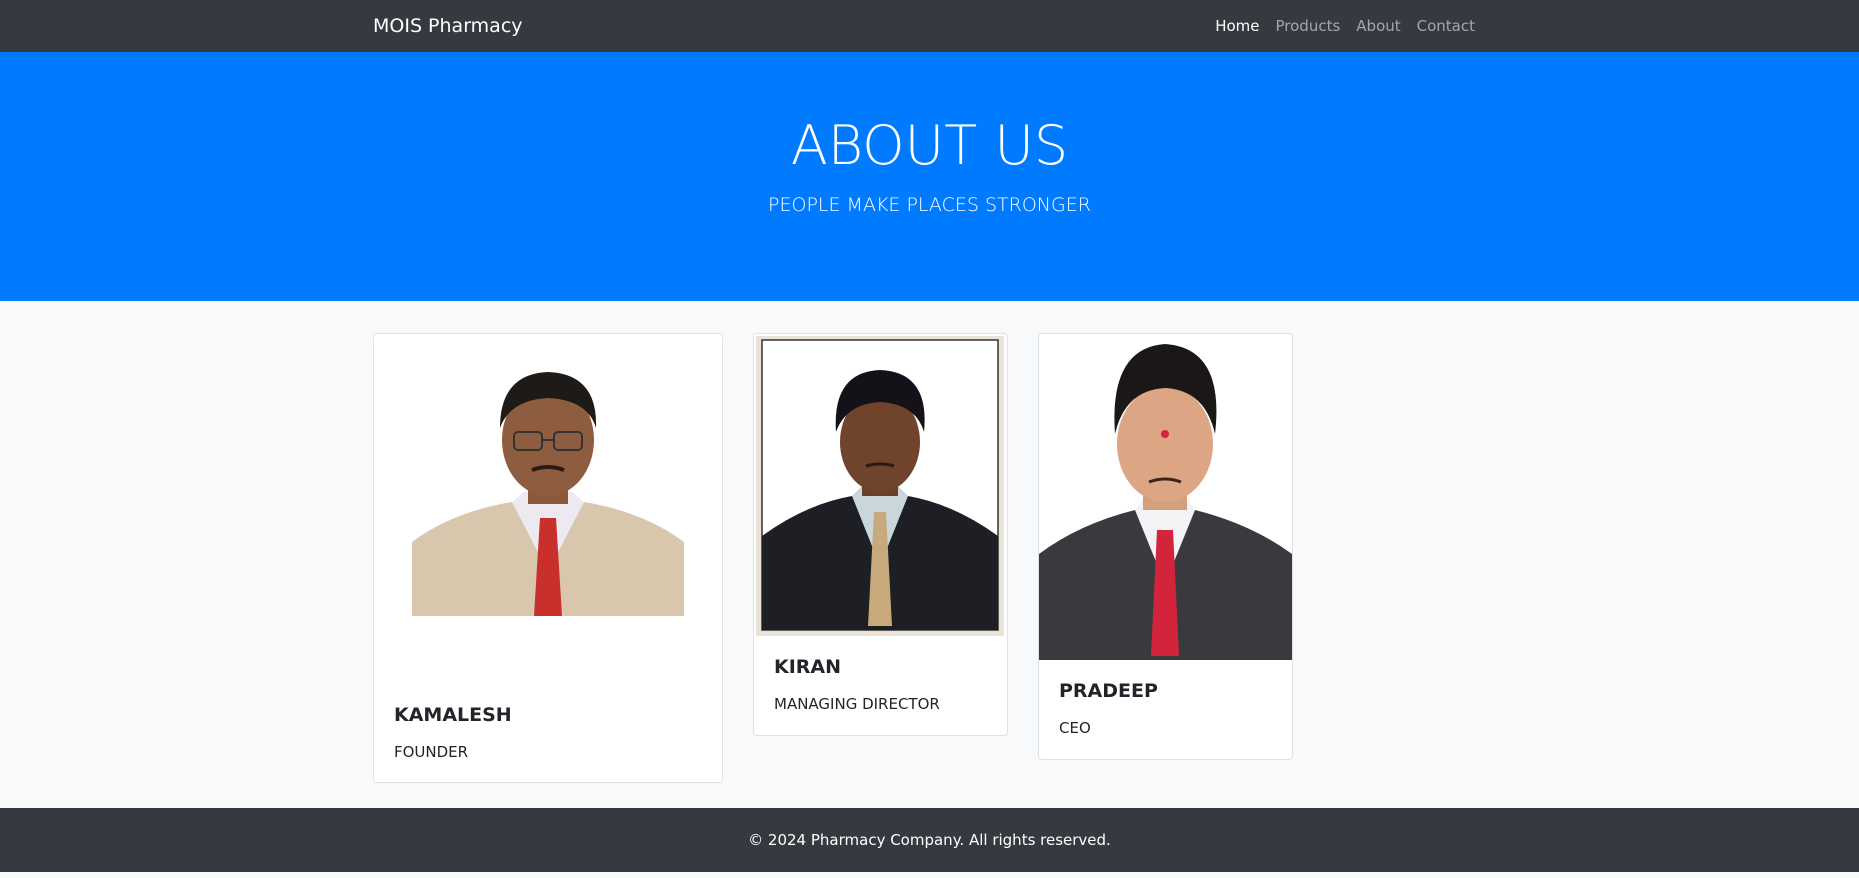 This screenshot has width=1859, height=878. I want to click on nav-link-about: About, so click(1378, 26).